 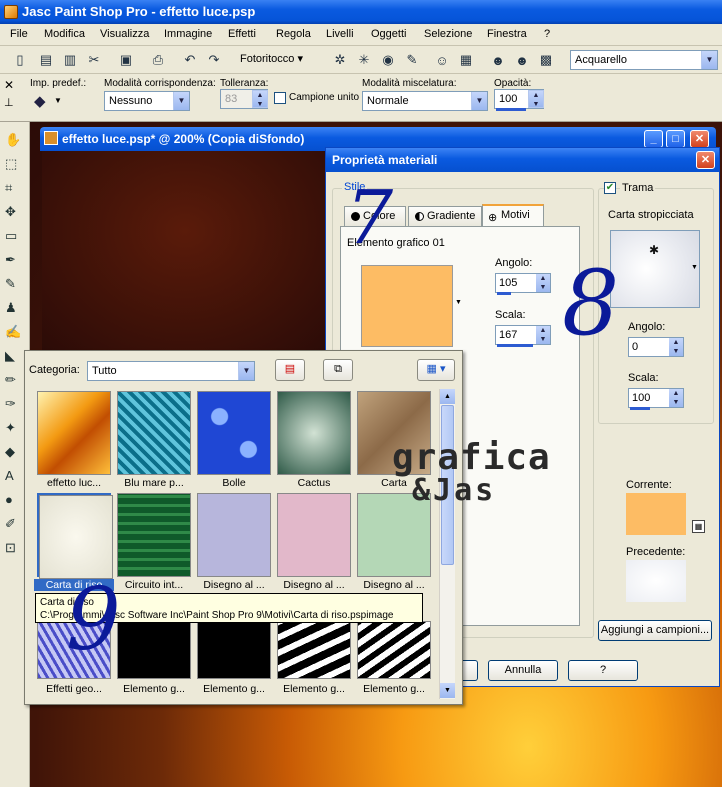 I want to click on pen-tool-icon: ✐, so click(x=10, y=524).